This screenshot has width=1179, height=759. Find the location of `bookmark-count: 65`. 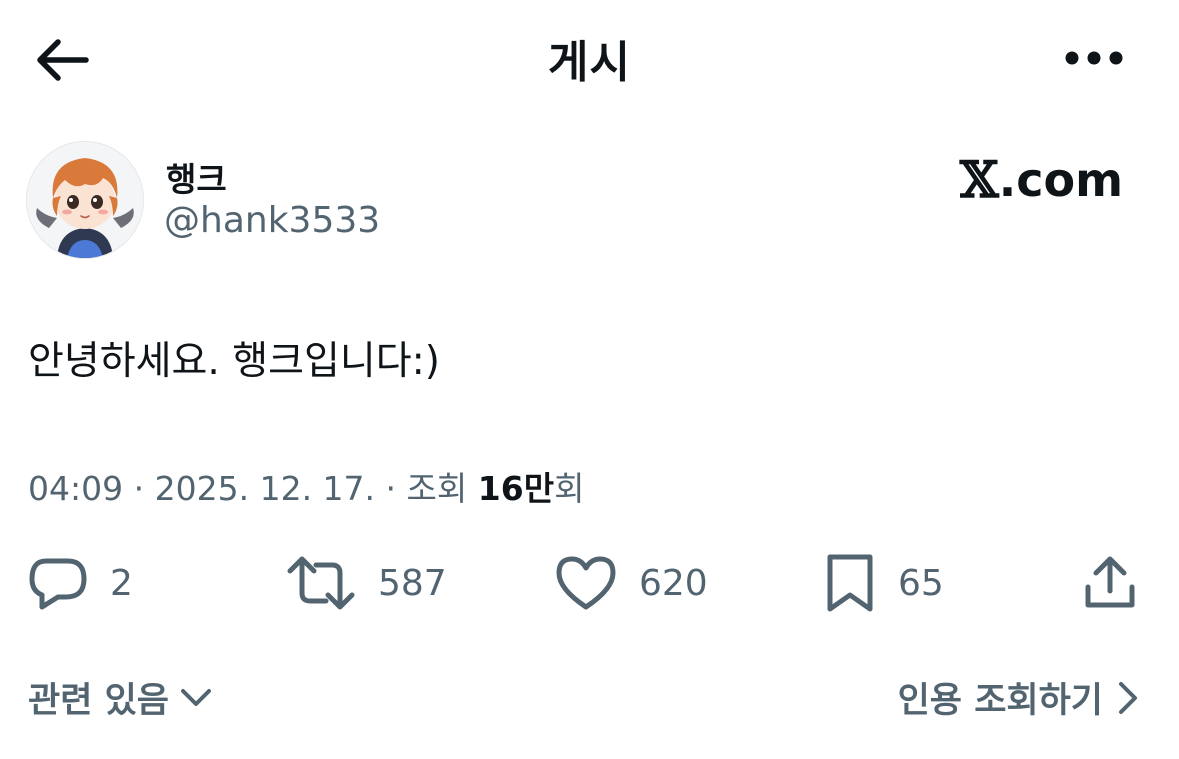

bookmark-count: 65 is located at coordinates (921, 583).